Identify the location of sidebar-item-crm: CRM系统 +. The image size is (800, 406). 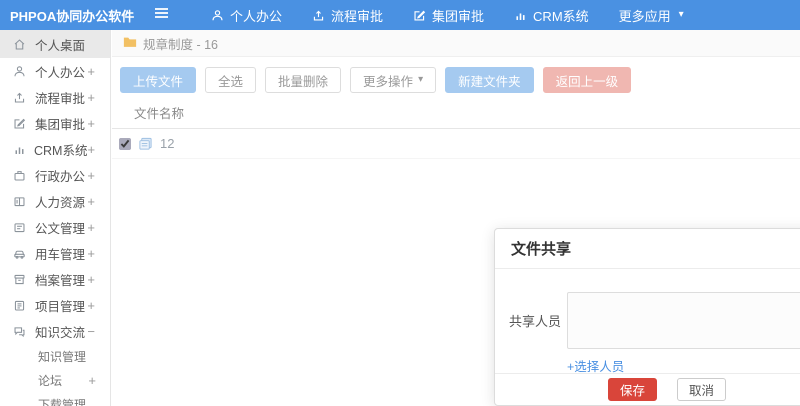
(55, 149).